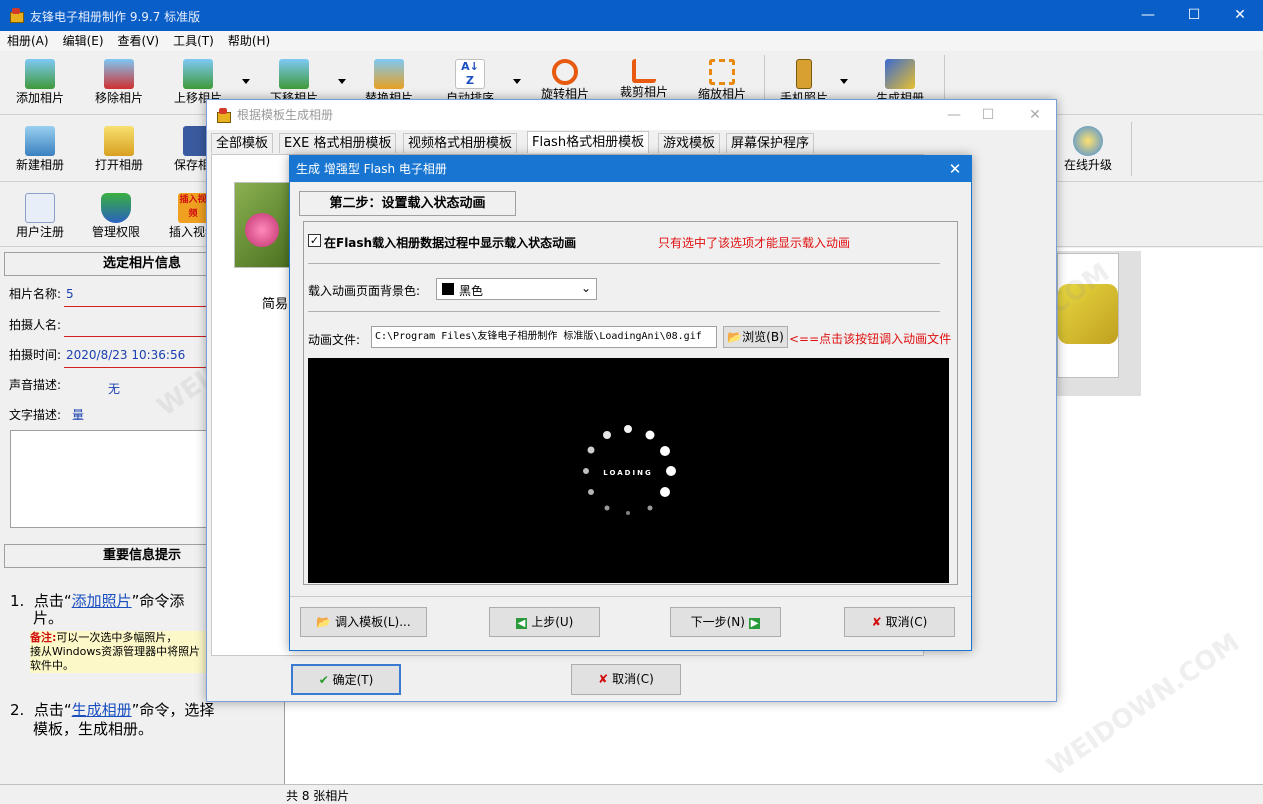  I want to click on show-loading-label: 在Flash载入相册数据过程中显示载入状态动画, so click(450, 242).